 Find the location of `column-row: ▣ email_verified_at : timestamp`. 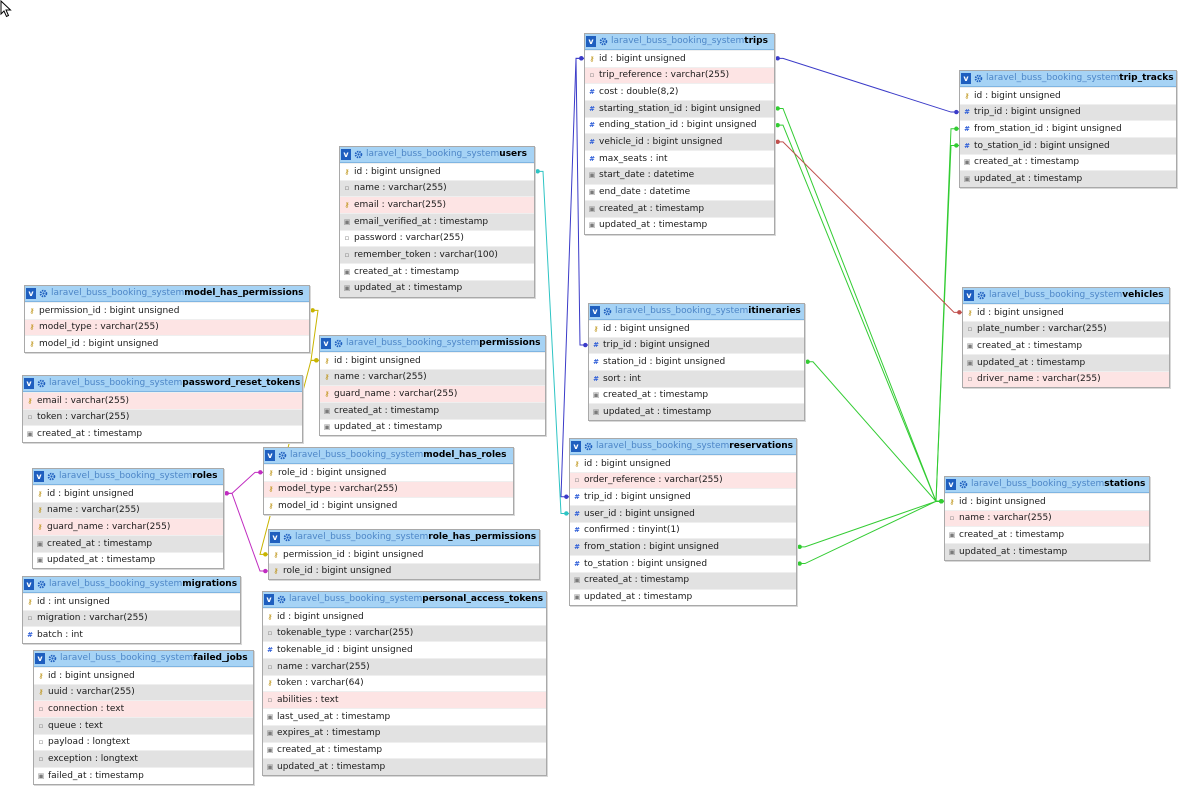

column-row: ▣ email_verified_at : timestamp is located at coordinates (437, 221).